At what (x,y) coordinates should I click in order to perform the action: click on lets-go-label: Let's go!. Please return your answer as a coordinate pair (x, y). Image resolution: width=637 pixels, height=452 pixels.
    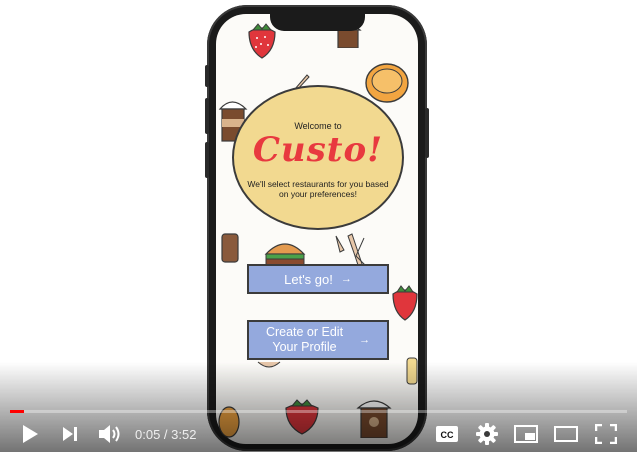
    Looking at the image, I should click on (308, 279).